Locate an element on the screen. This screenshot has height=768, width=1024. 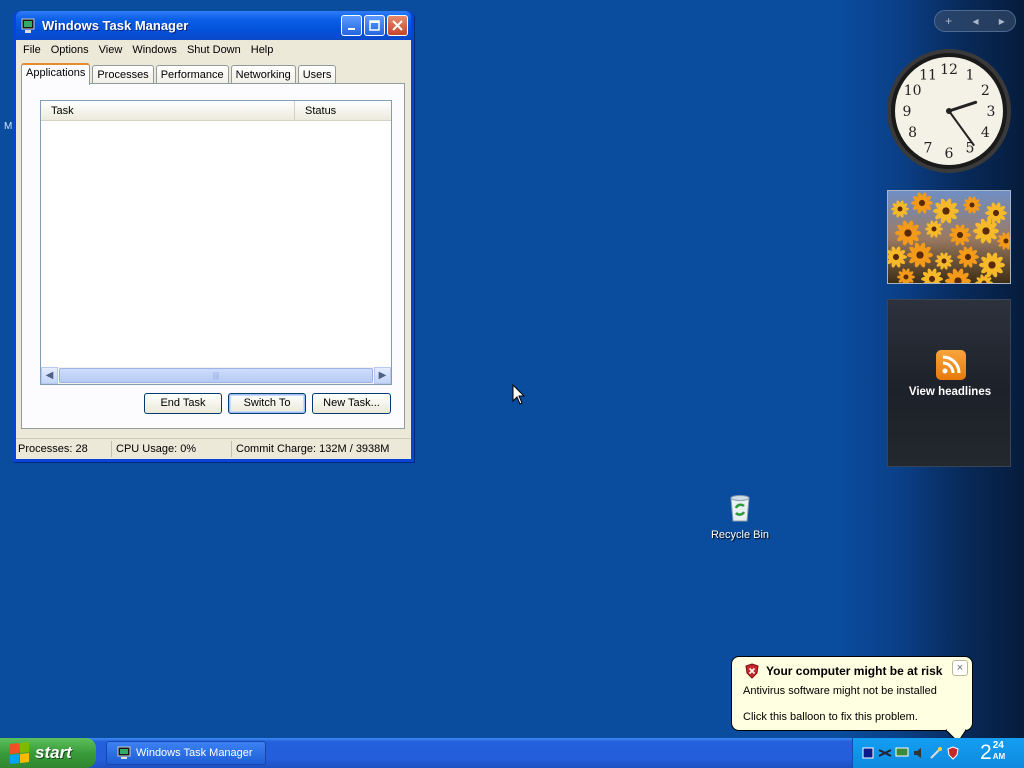
menu-view: View is located at coordinates (111, 50).